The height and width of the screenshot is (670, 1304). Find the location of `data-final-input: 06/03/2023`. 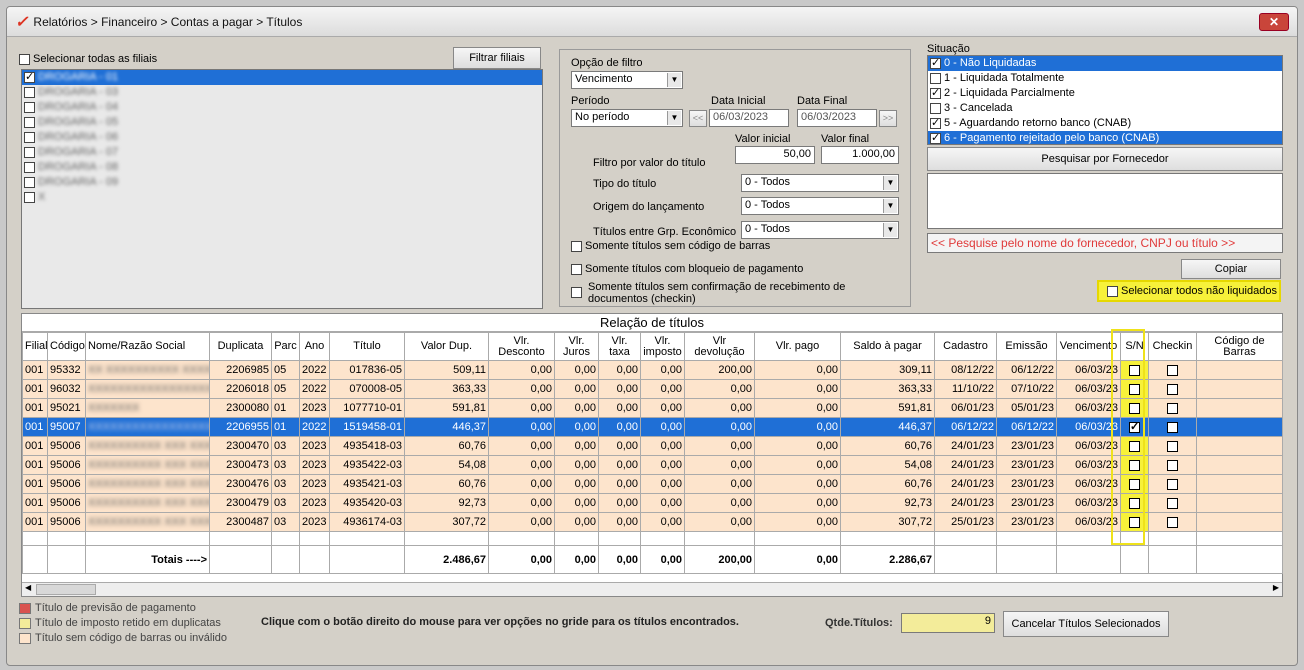

data-final-input: 06/03/2023 is located at coordinates (837, 118).